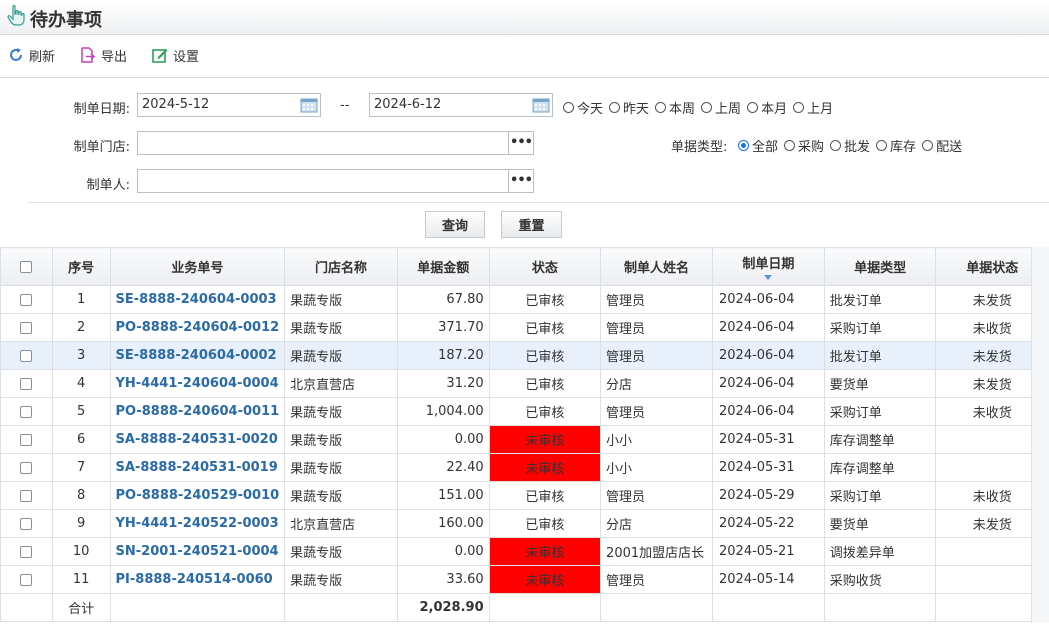 Image resolution: width=1049 pixels, height=643 pixels. What do you see at coordinates (341, 327) in the screenshot?
I see `cell-store: 果蔬专版` at bounding box center [341, 327].